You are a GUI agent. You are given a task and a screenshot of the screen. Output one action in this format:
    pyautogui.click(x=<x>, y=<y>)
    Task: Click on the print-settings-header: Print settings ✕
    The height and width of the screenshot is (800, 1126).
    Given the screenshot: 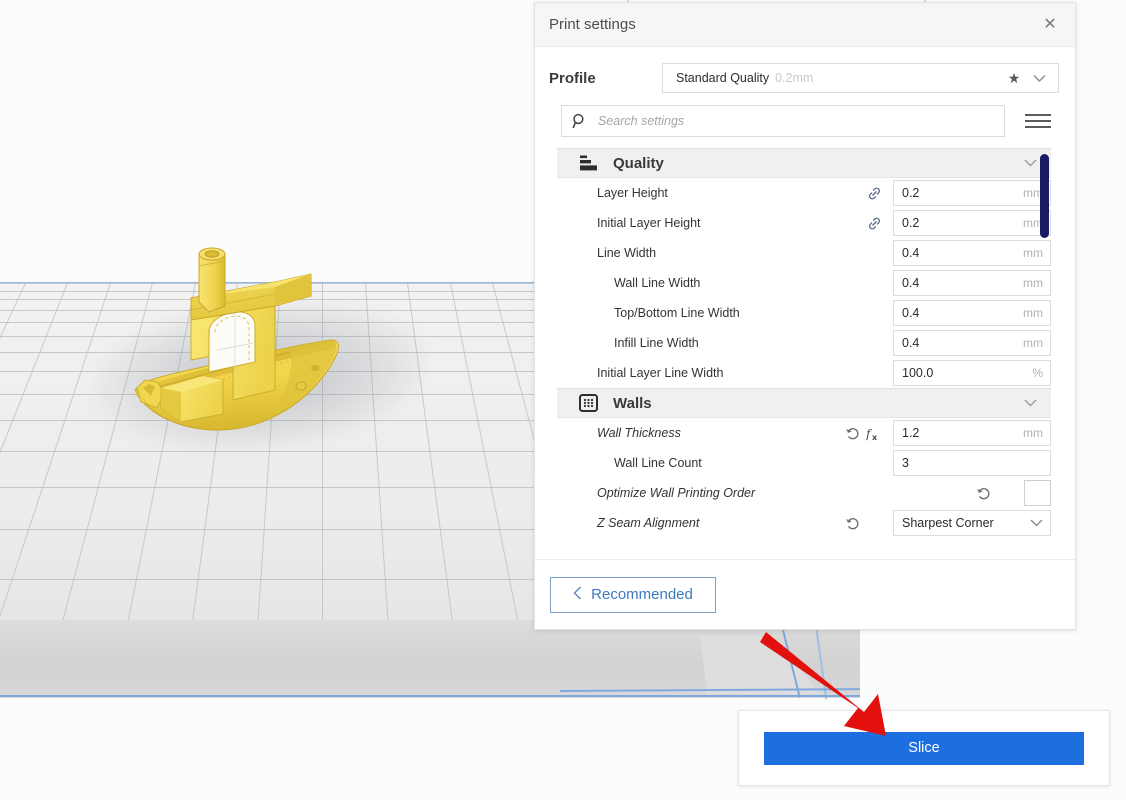 What is the action you would take?
    pyautogui.click(x=805, y=25)
    